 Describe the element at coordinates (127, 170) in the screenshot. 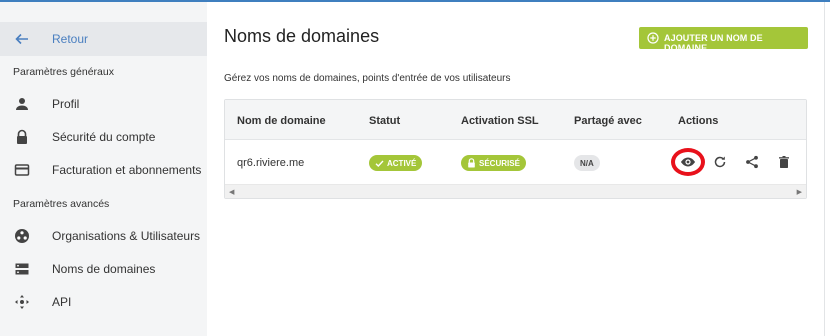

I see `sidebar-item-label: Facturation et abonnements` at that location.